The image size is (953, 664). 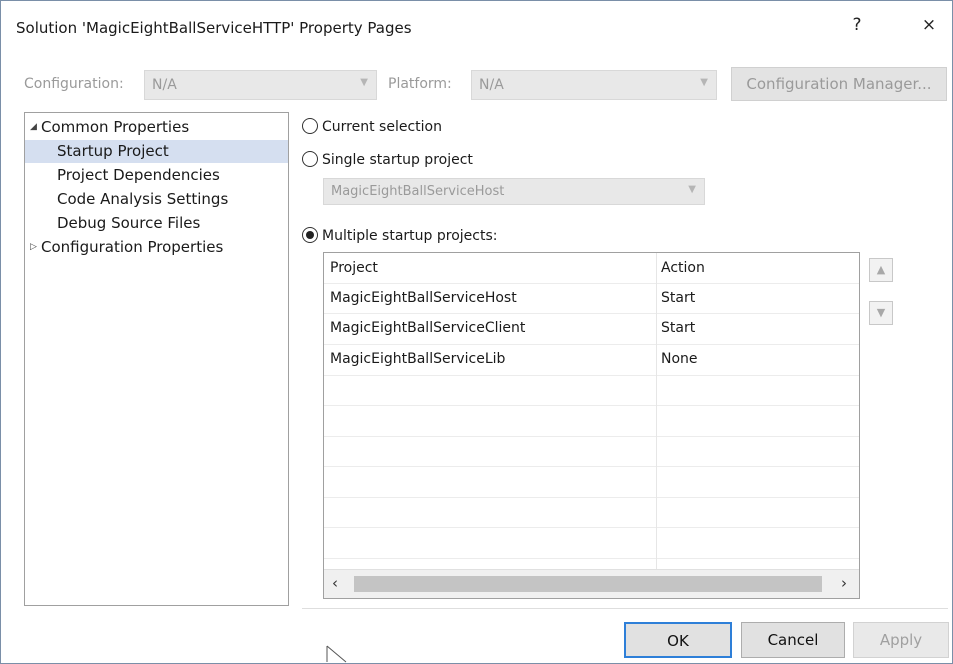 What do you see at coordinates (881, 313) in the screenshot?
I see `move-down-button: ▼` at bounding box center [881, 313].